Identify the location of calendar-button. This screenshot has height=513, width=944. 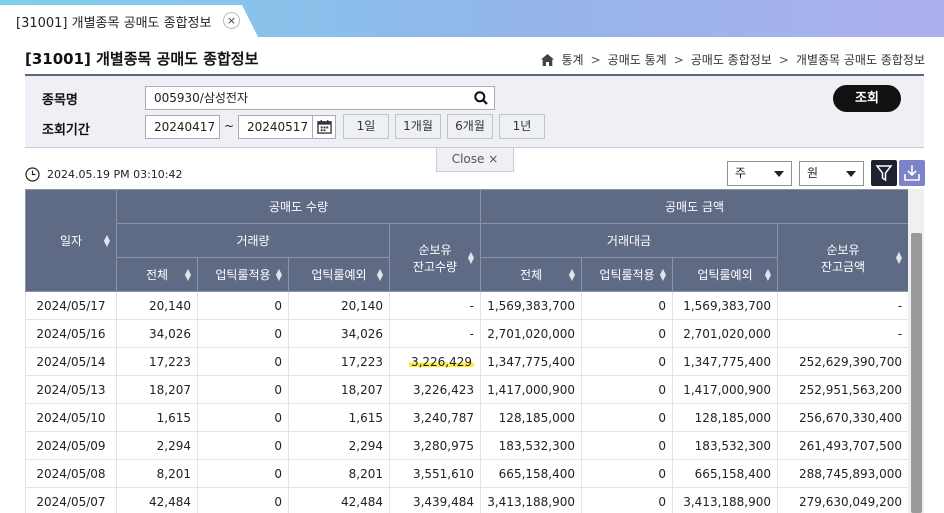
(324, 127).